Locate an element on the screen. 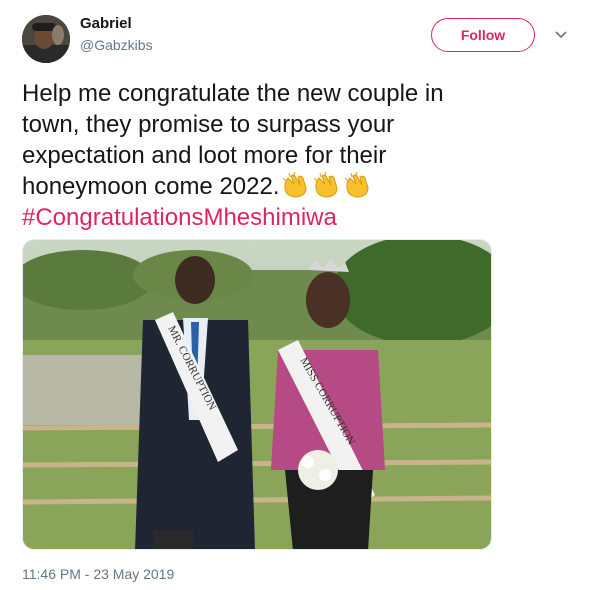 This screenshot has width=598, height=590. author-handle: @Gabzkibs is located at coordinates (116, 45).